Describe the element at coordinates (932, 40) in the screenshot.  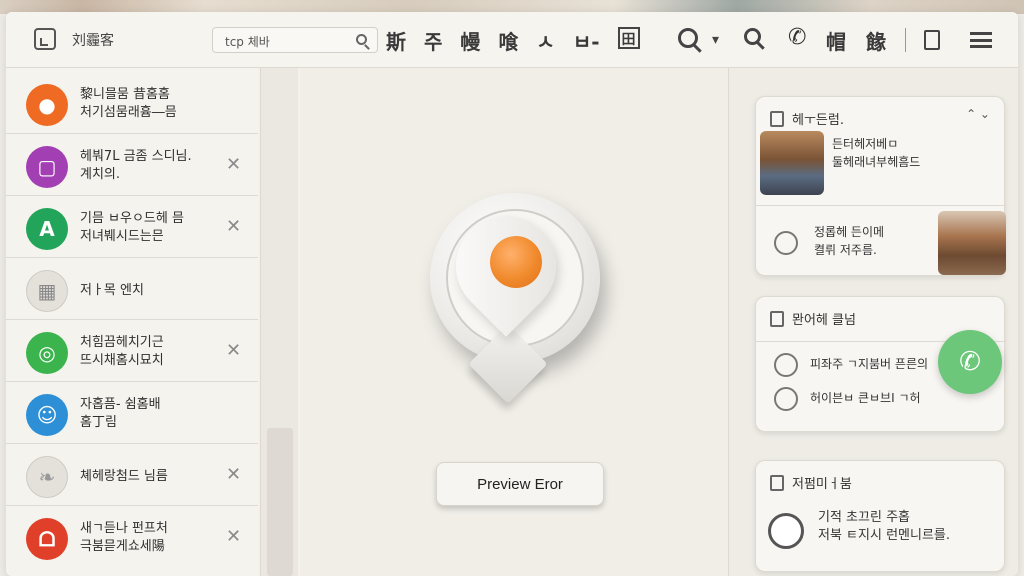
I see `document-icon` at that location.